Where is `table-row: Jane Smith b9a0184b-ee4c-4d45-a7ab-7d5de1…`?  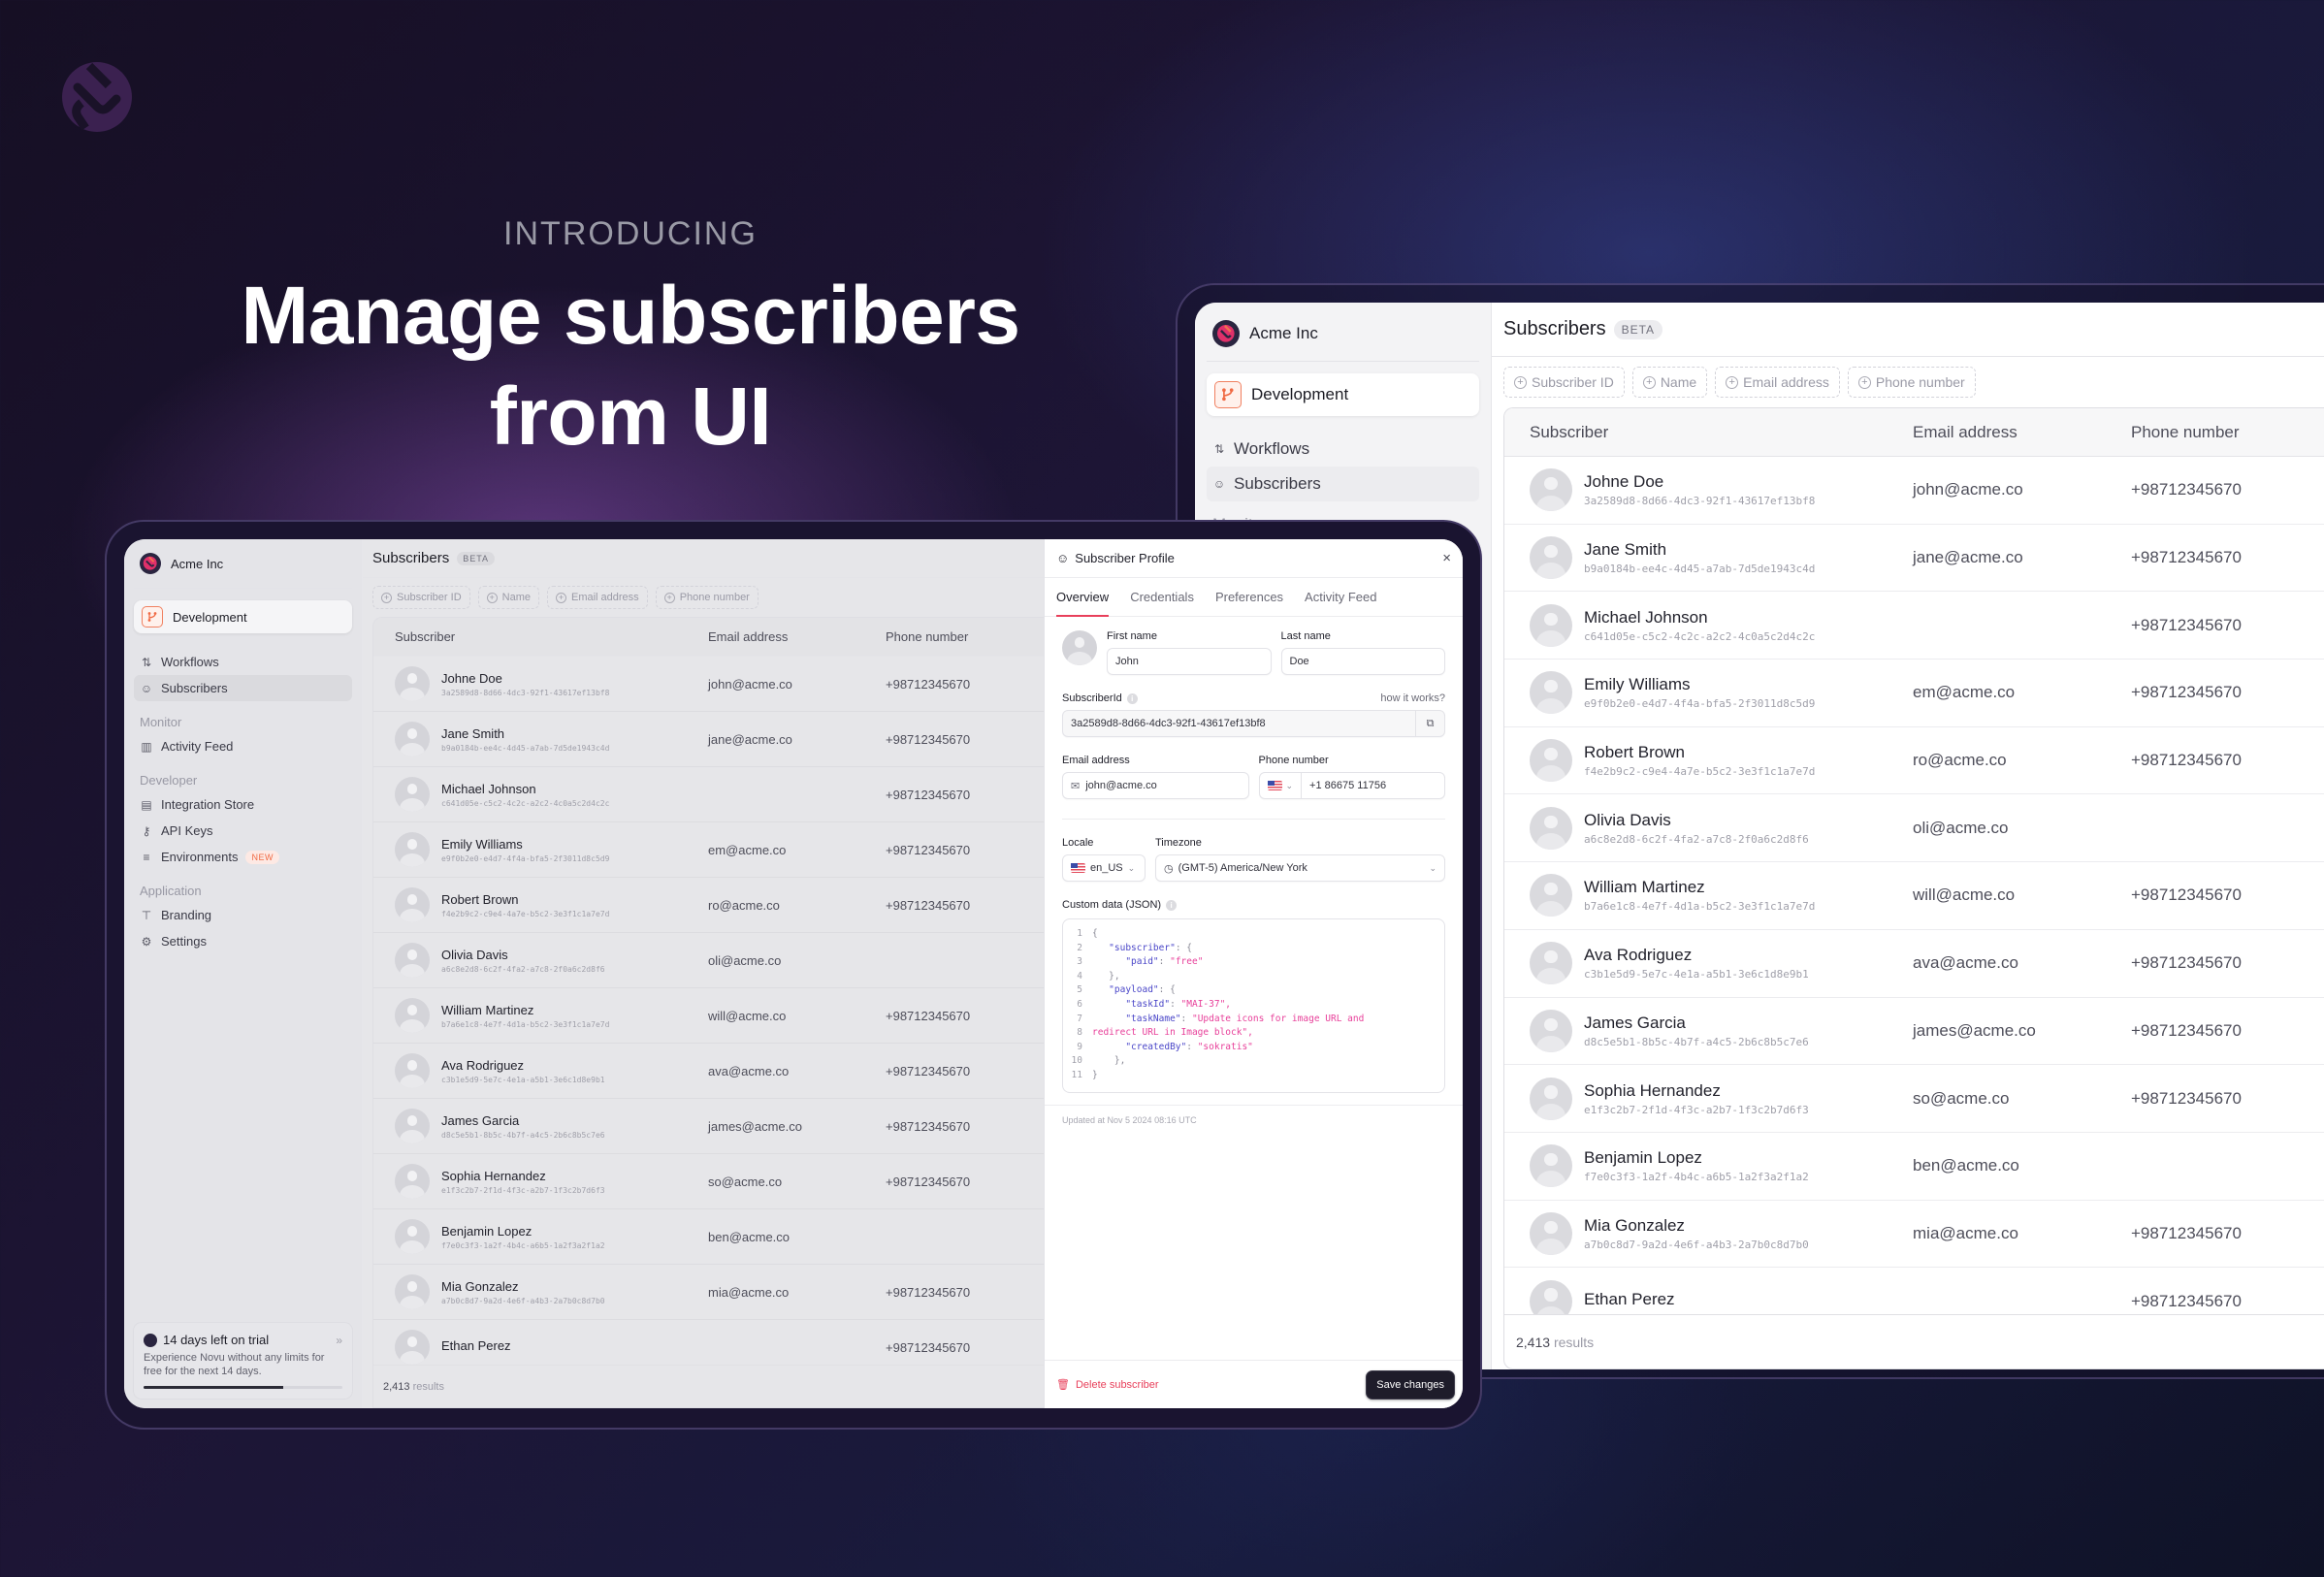
table-row: Jane Smith b9a0184b-ee4c-4d45-a7ab-7d5de1… is located at coordinates (1914, 559).